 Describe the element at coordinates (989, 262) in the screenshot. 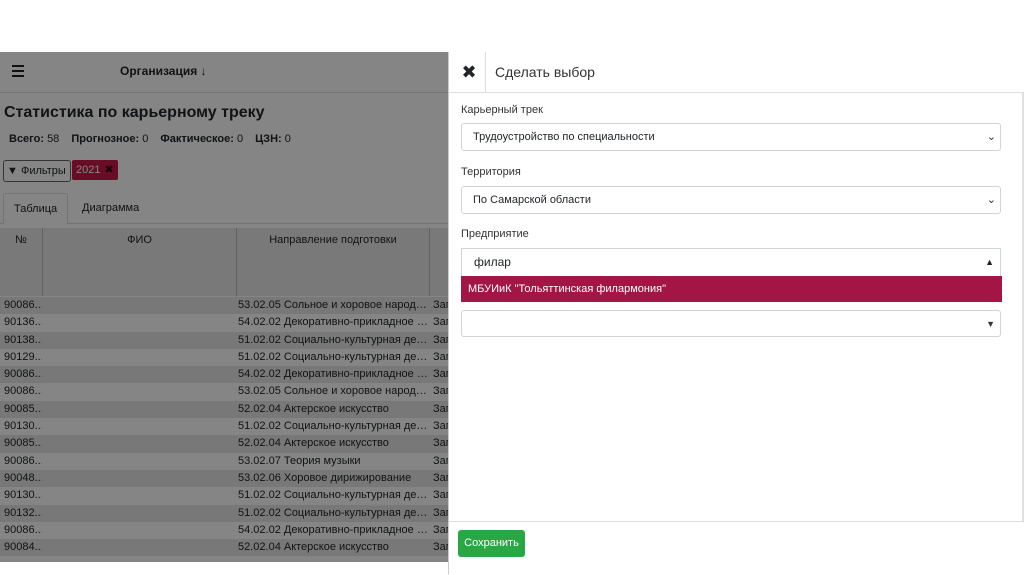

I see `caret-up-icon: ▲` at that location.